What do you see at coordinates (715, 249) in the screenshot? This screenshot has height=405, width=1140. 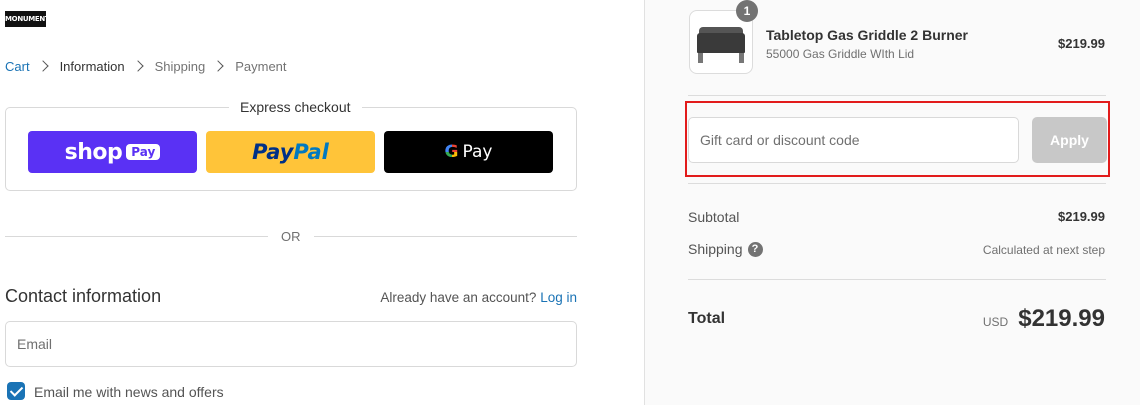 I see `shipping-label: Shipping` at bounding box center [715, 249].